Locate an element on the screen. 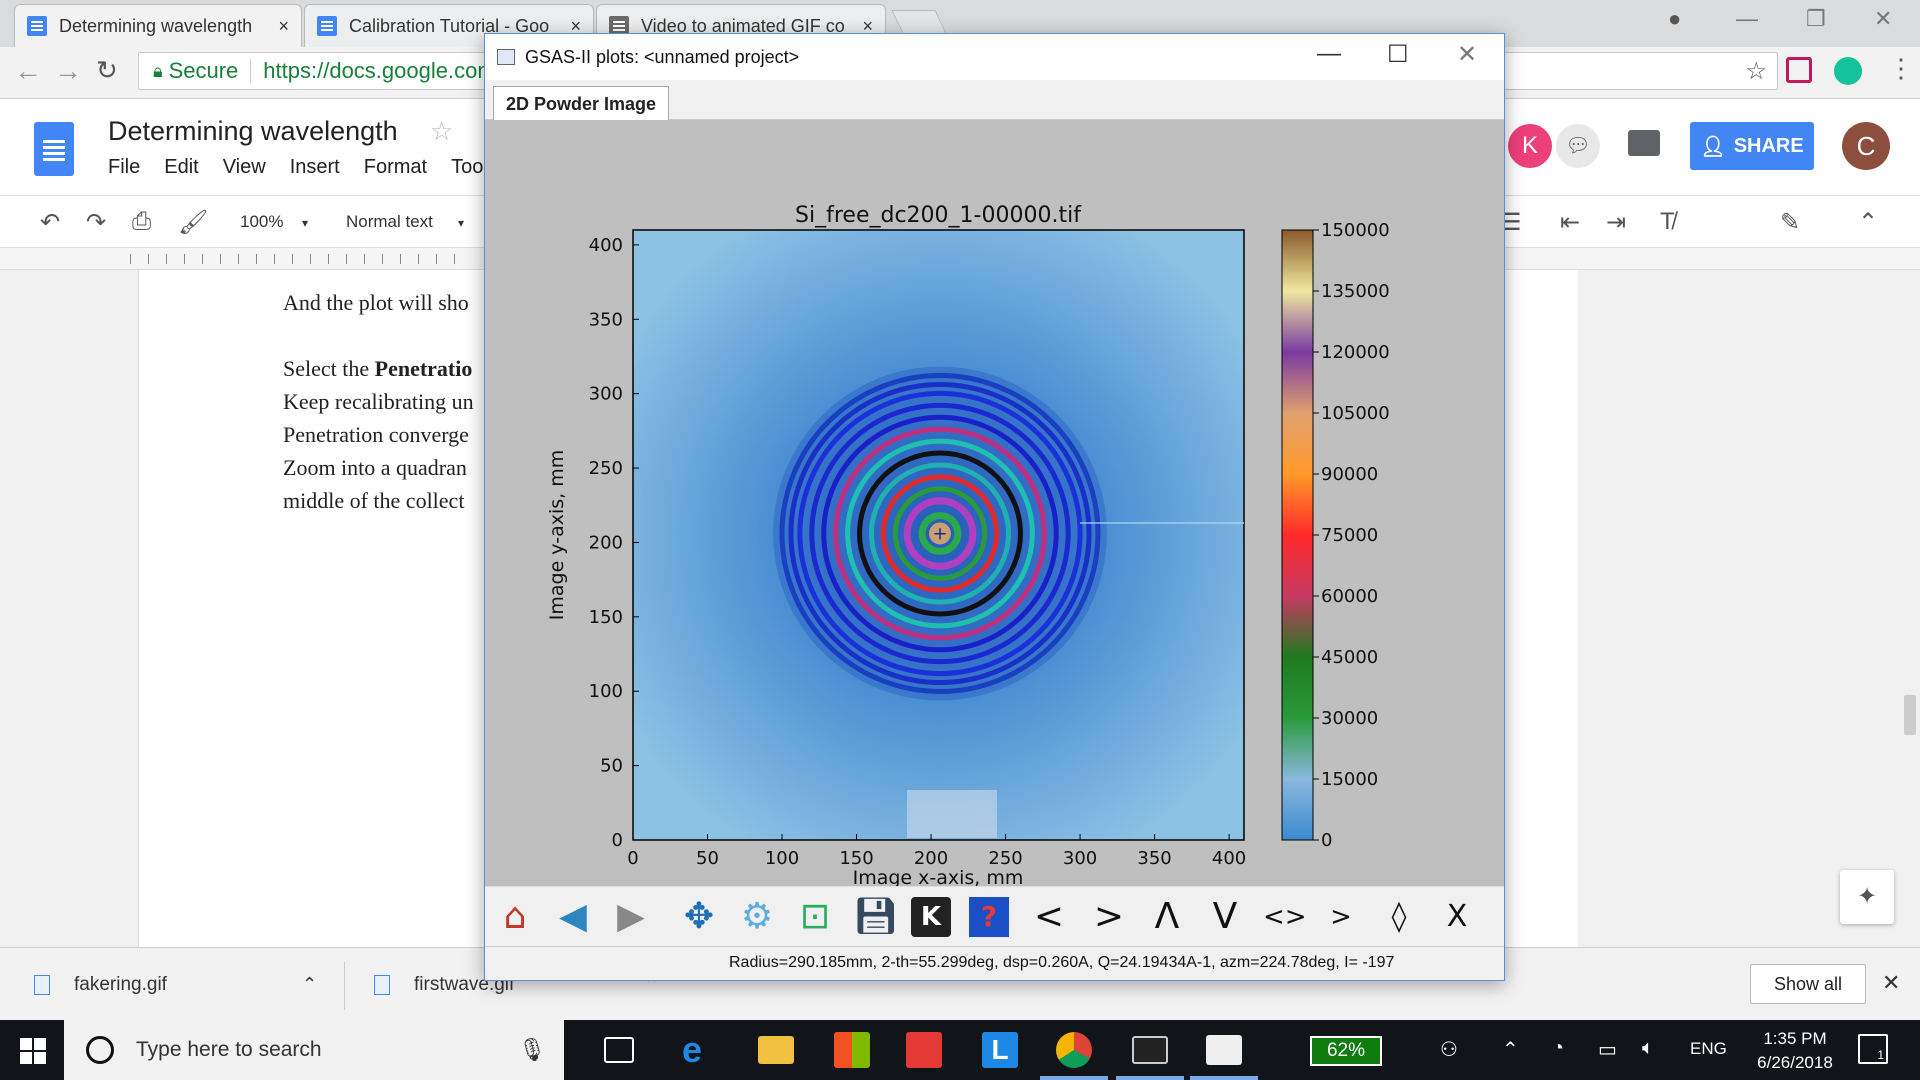 This screenshot has height=1080, width=1920. wifi-icon: ◔ is located at coordinates (1558, 1048).